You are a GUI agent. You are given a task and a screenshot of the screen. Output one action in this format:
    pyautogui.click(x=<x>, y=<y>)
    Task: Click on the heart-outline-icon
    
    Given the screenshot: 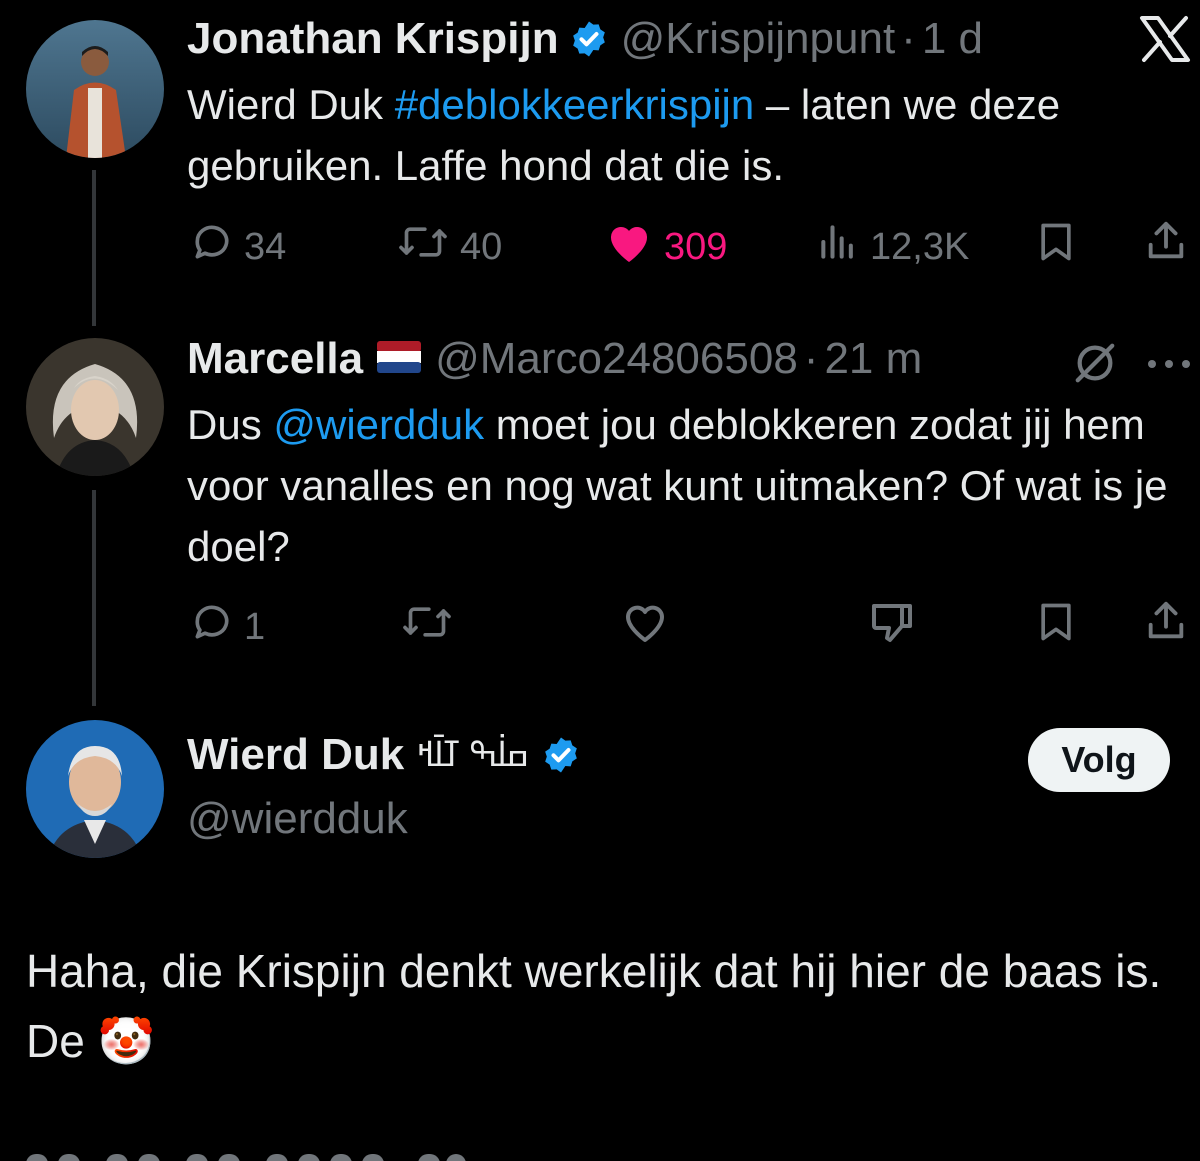 What is the action you would take?
    pyautogui.click(x=645, y=626)
    